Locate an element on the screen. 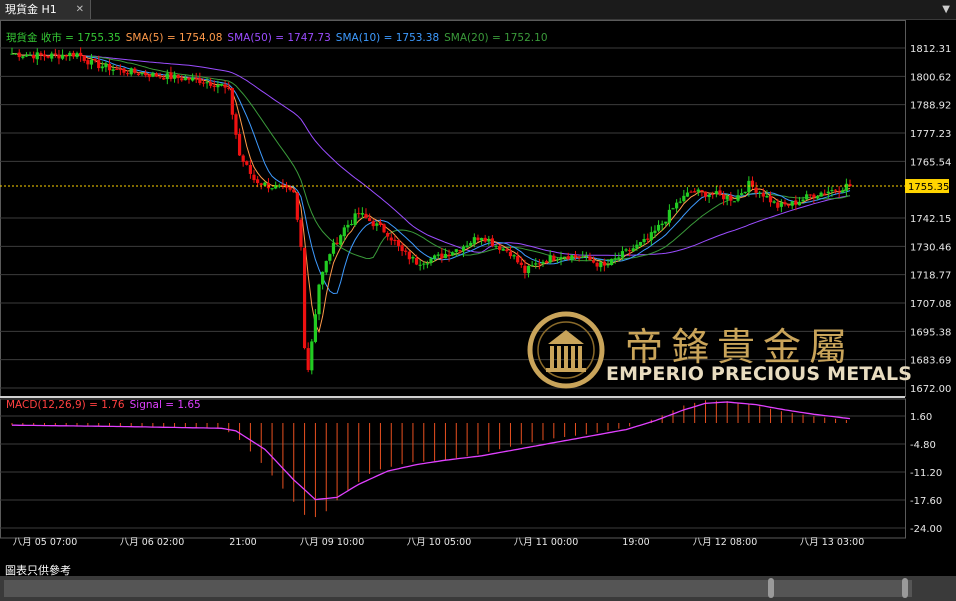 The height and width of the screenshot is (601, 956). macd-y-tick-label: -11.20 is located at coordinates (926, 473).